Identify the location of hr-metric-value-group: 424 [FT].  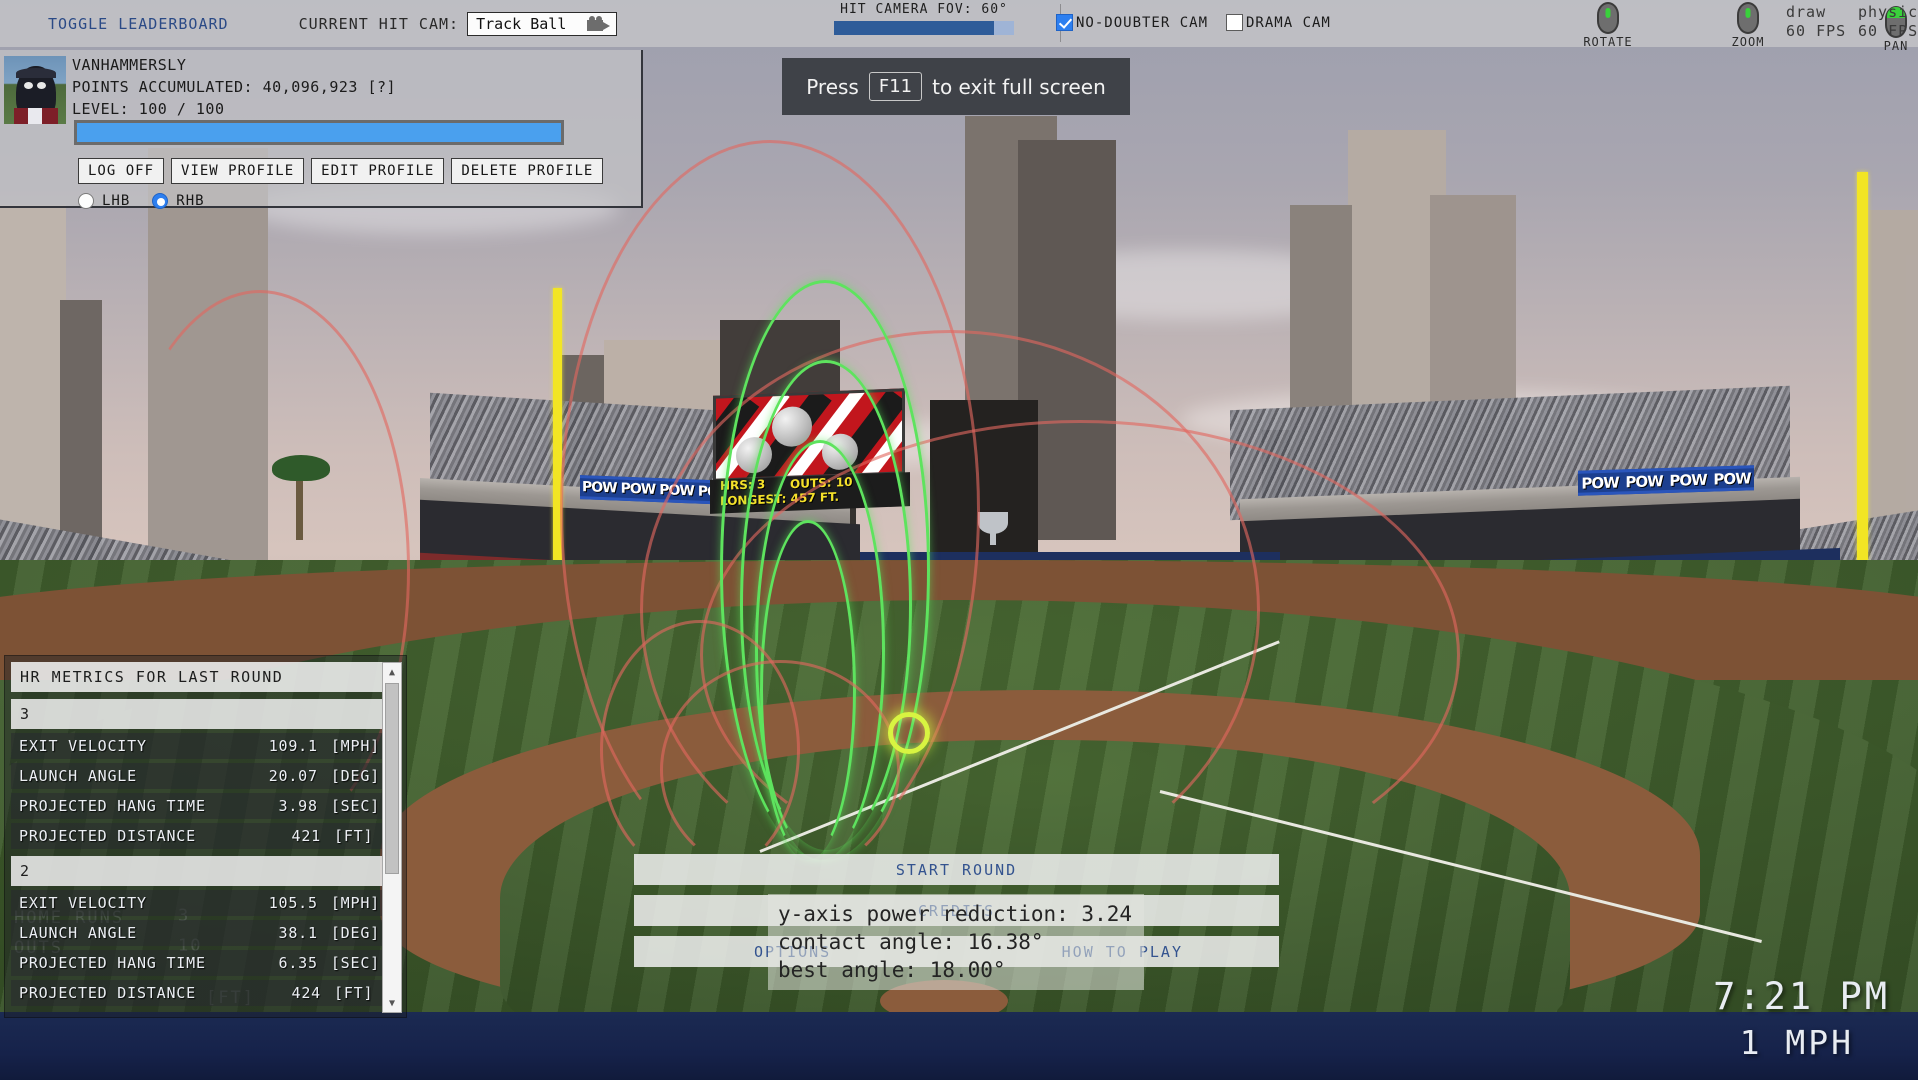
(324, 993).